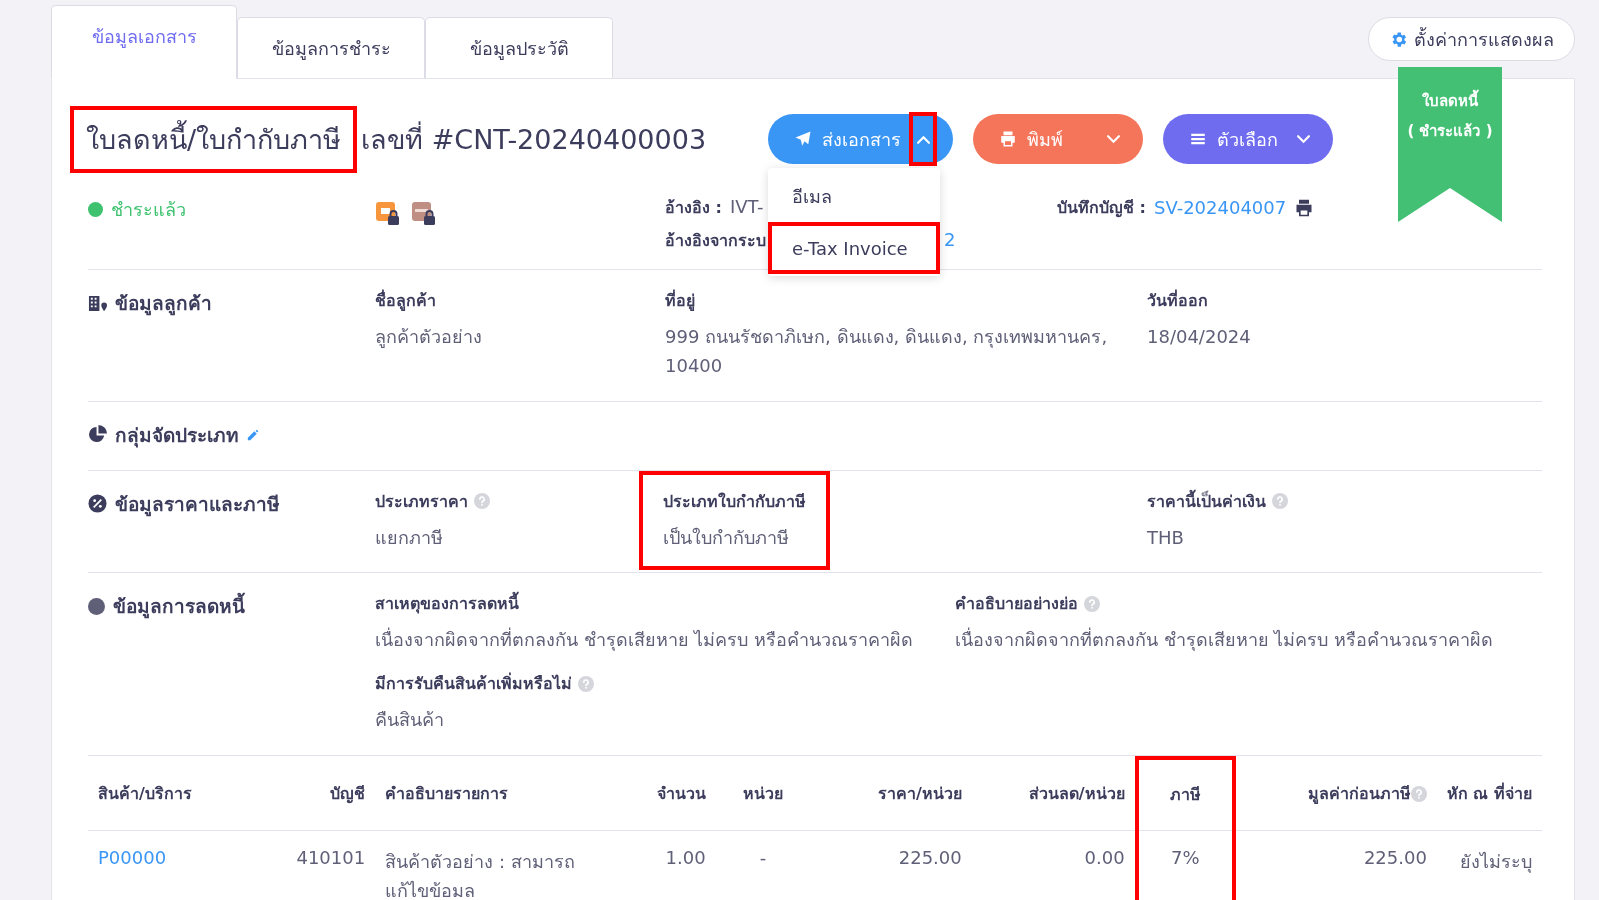 The width and height of the screenshot is (1599, 900). Describe the element at coordinates (803, 139) in the screenshot. I see `paper-plane-icon` at that location.